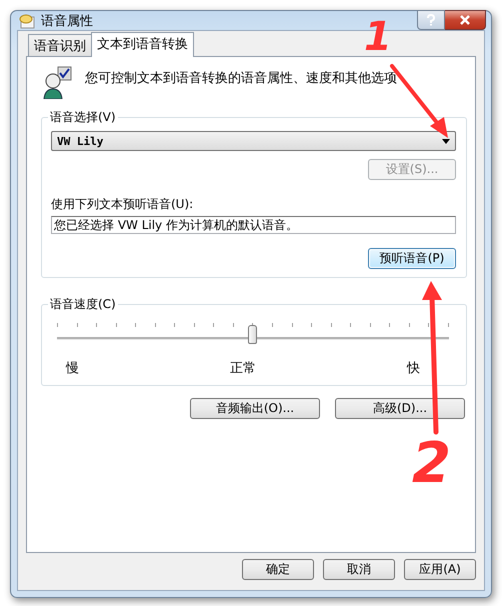 The image size is (502, 606). I want to click on preview-label: 使用下列文本预听语音(U):, so click(122, 204).